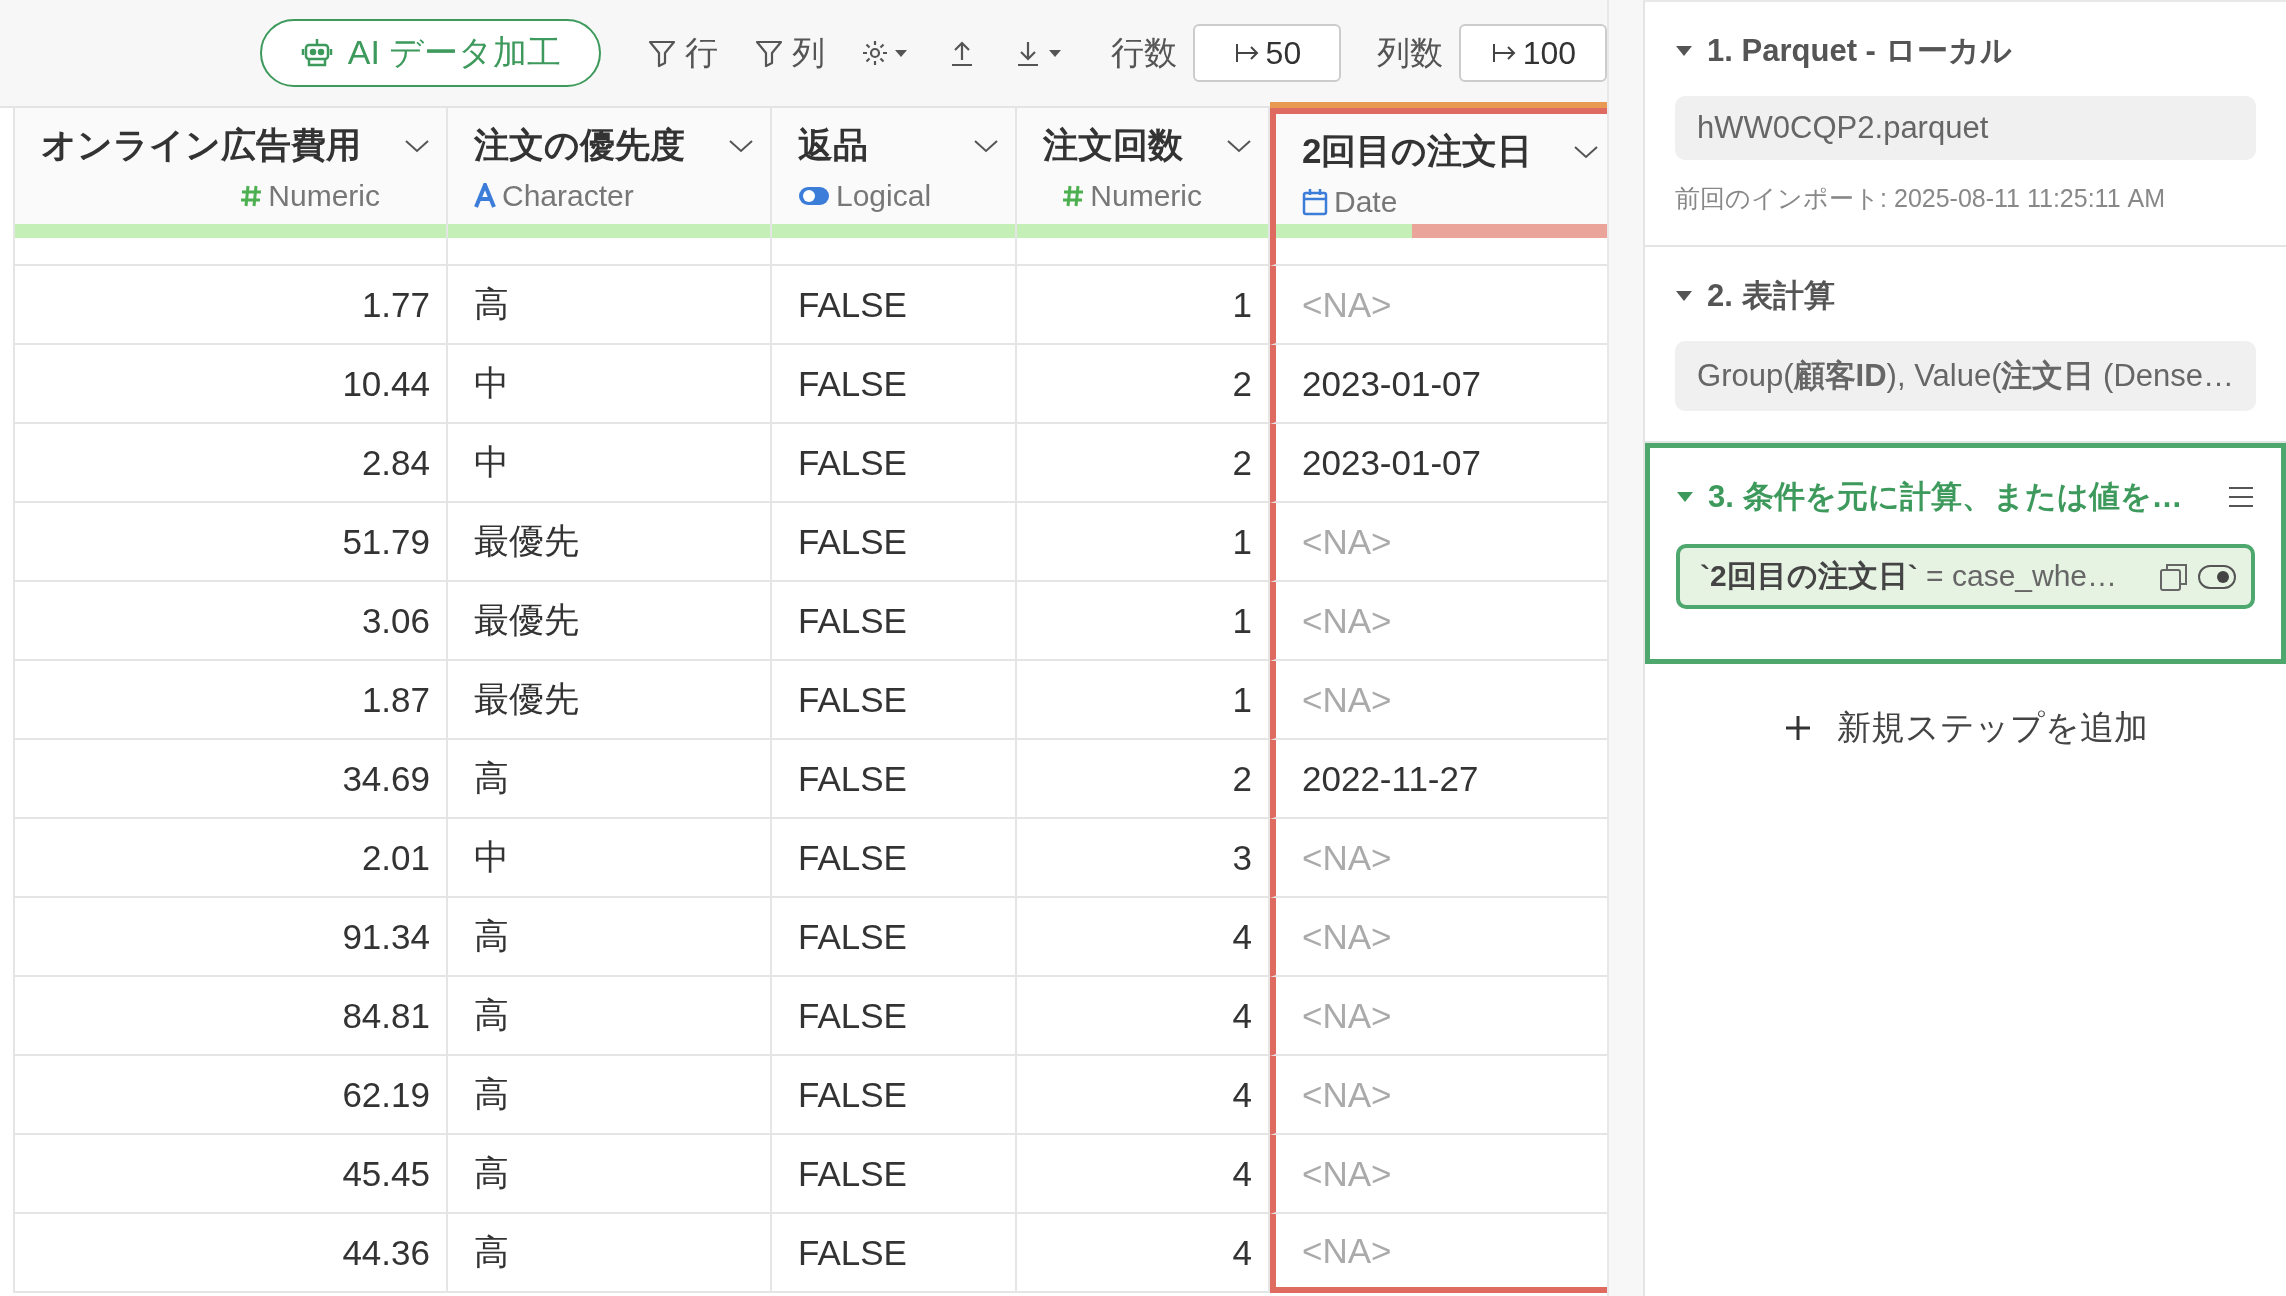 The height and width of the screenshot is (1296, 2286). Describe the element at coordinates (610, 166) in the screenshot. I see `column-header: 注文の優先度 Character` at that location.